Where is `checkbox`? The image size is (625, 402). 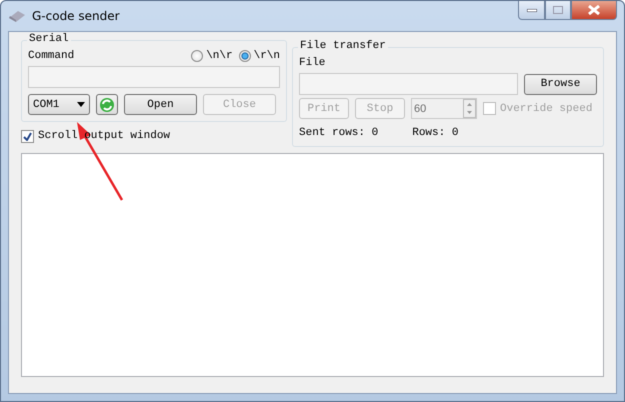
checkbox is located at coordinates (27, 136).